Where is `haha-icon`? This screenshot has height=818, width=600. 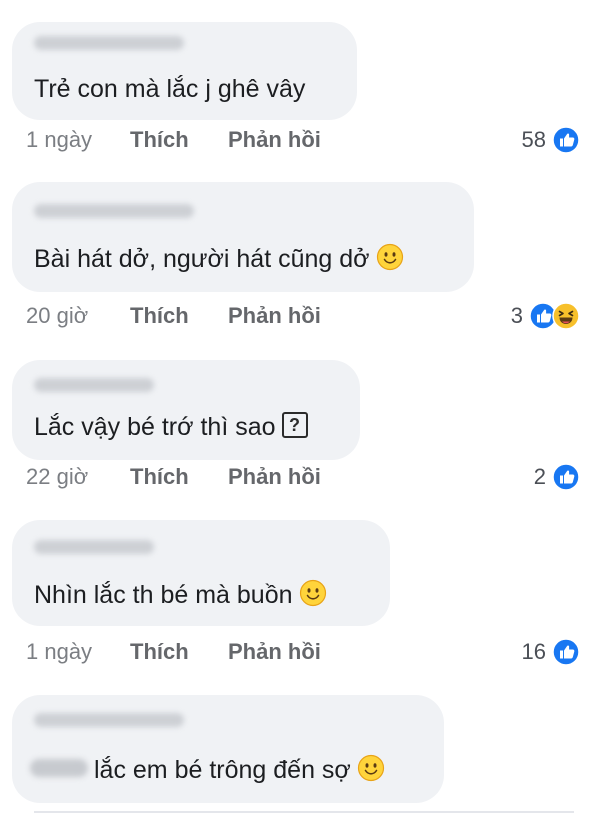 haha-icon is located at coordinates (566, 316).